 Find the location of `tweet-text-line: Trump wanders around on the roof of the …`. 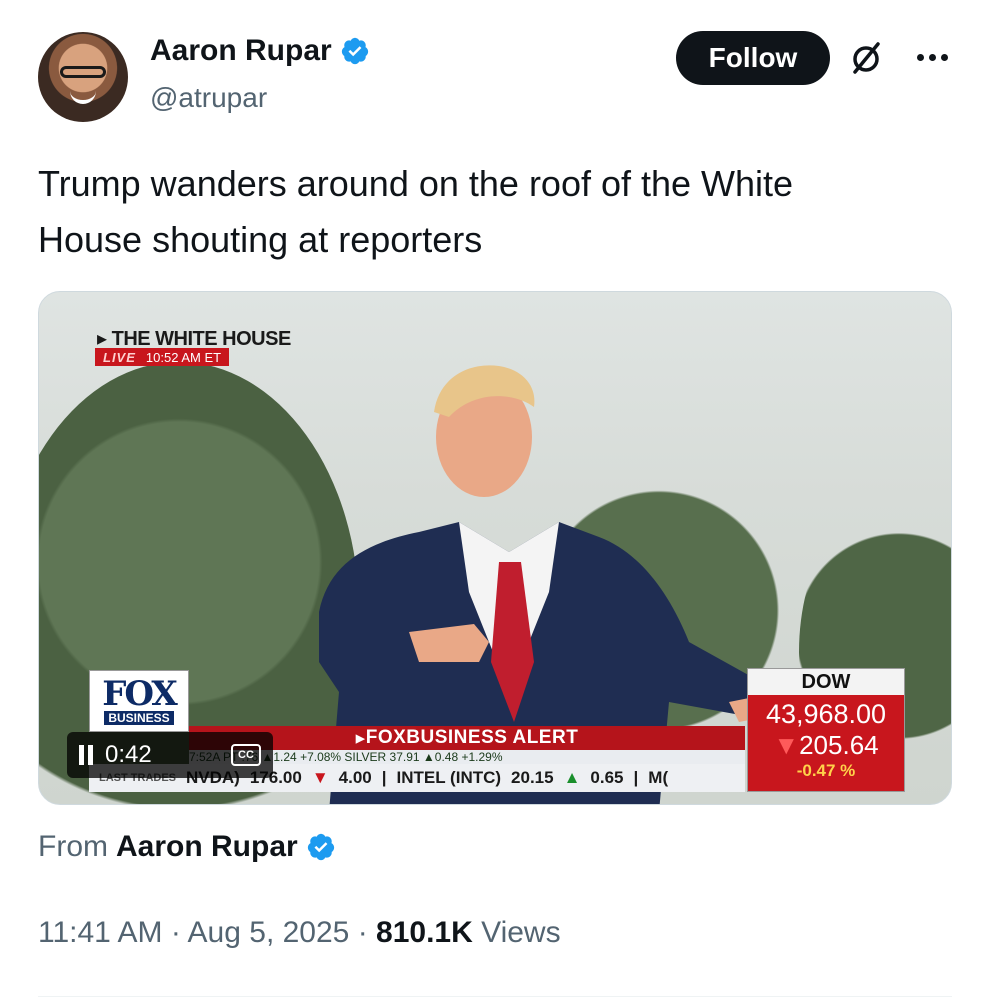

tweet-text-line: Trump wanders around on the roof of the … is located at coordinates (416, 183).